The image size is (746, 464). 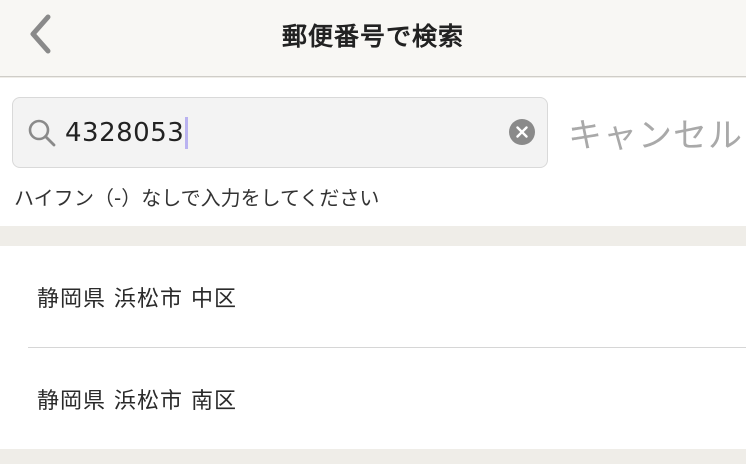 I want to click on list-item-label: 静岡県 浜松市 南区, so click(x=137, y=401).